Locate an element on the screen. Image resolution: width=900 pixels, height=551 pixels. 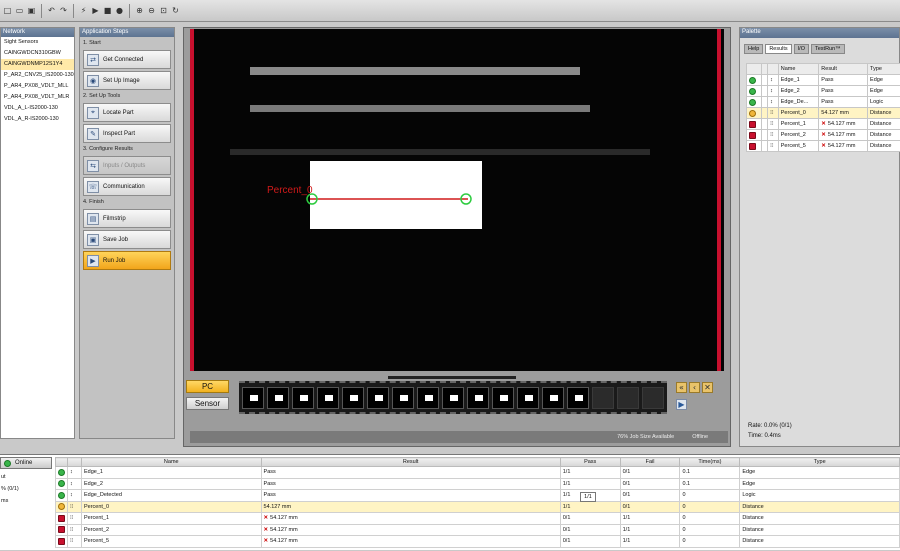
redo-icon: ↷ is located at coordinates (63, 10).